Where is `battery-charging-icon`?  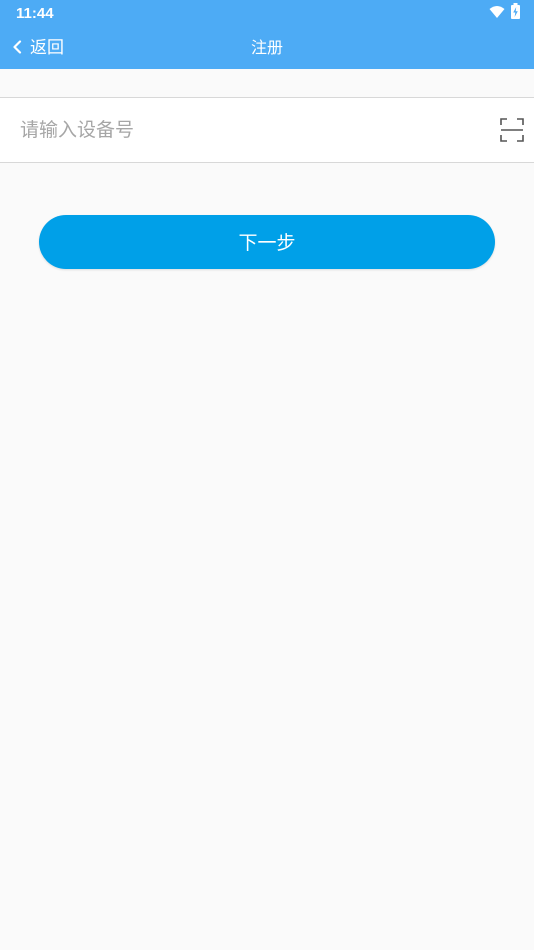
battery-charging-icon is located at coordinates (515, 13).